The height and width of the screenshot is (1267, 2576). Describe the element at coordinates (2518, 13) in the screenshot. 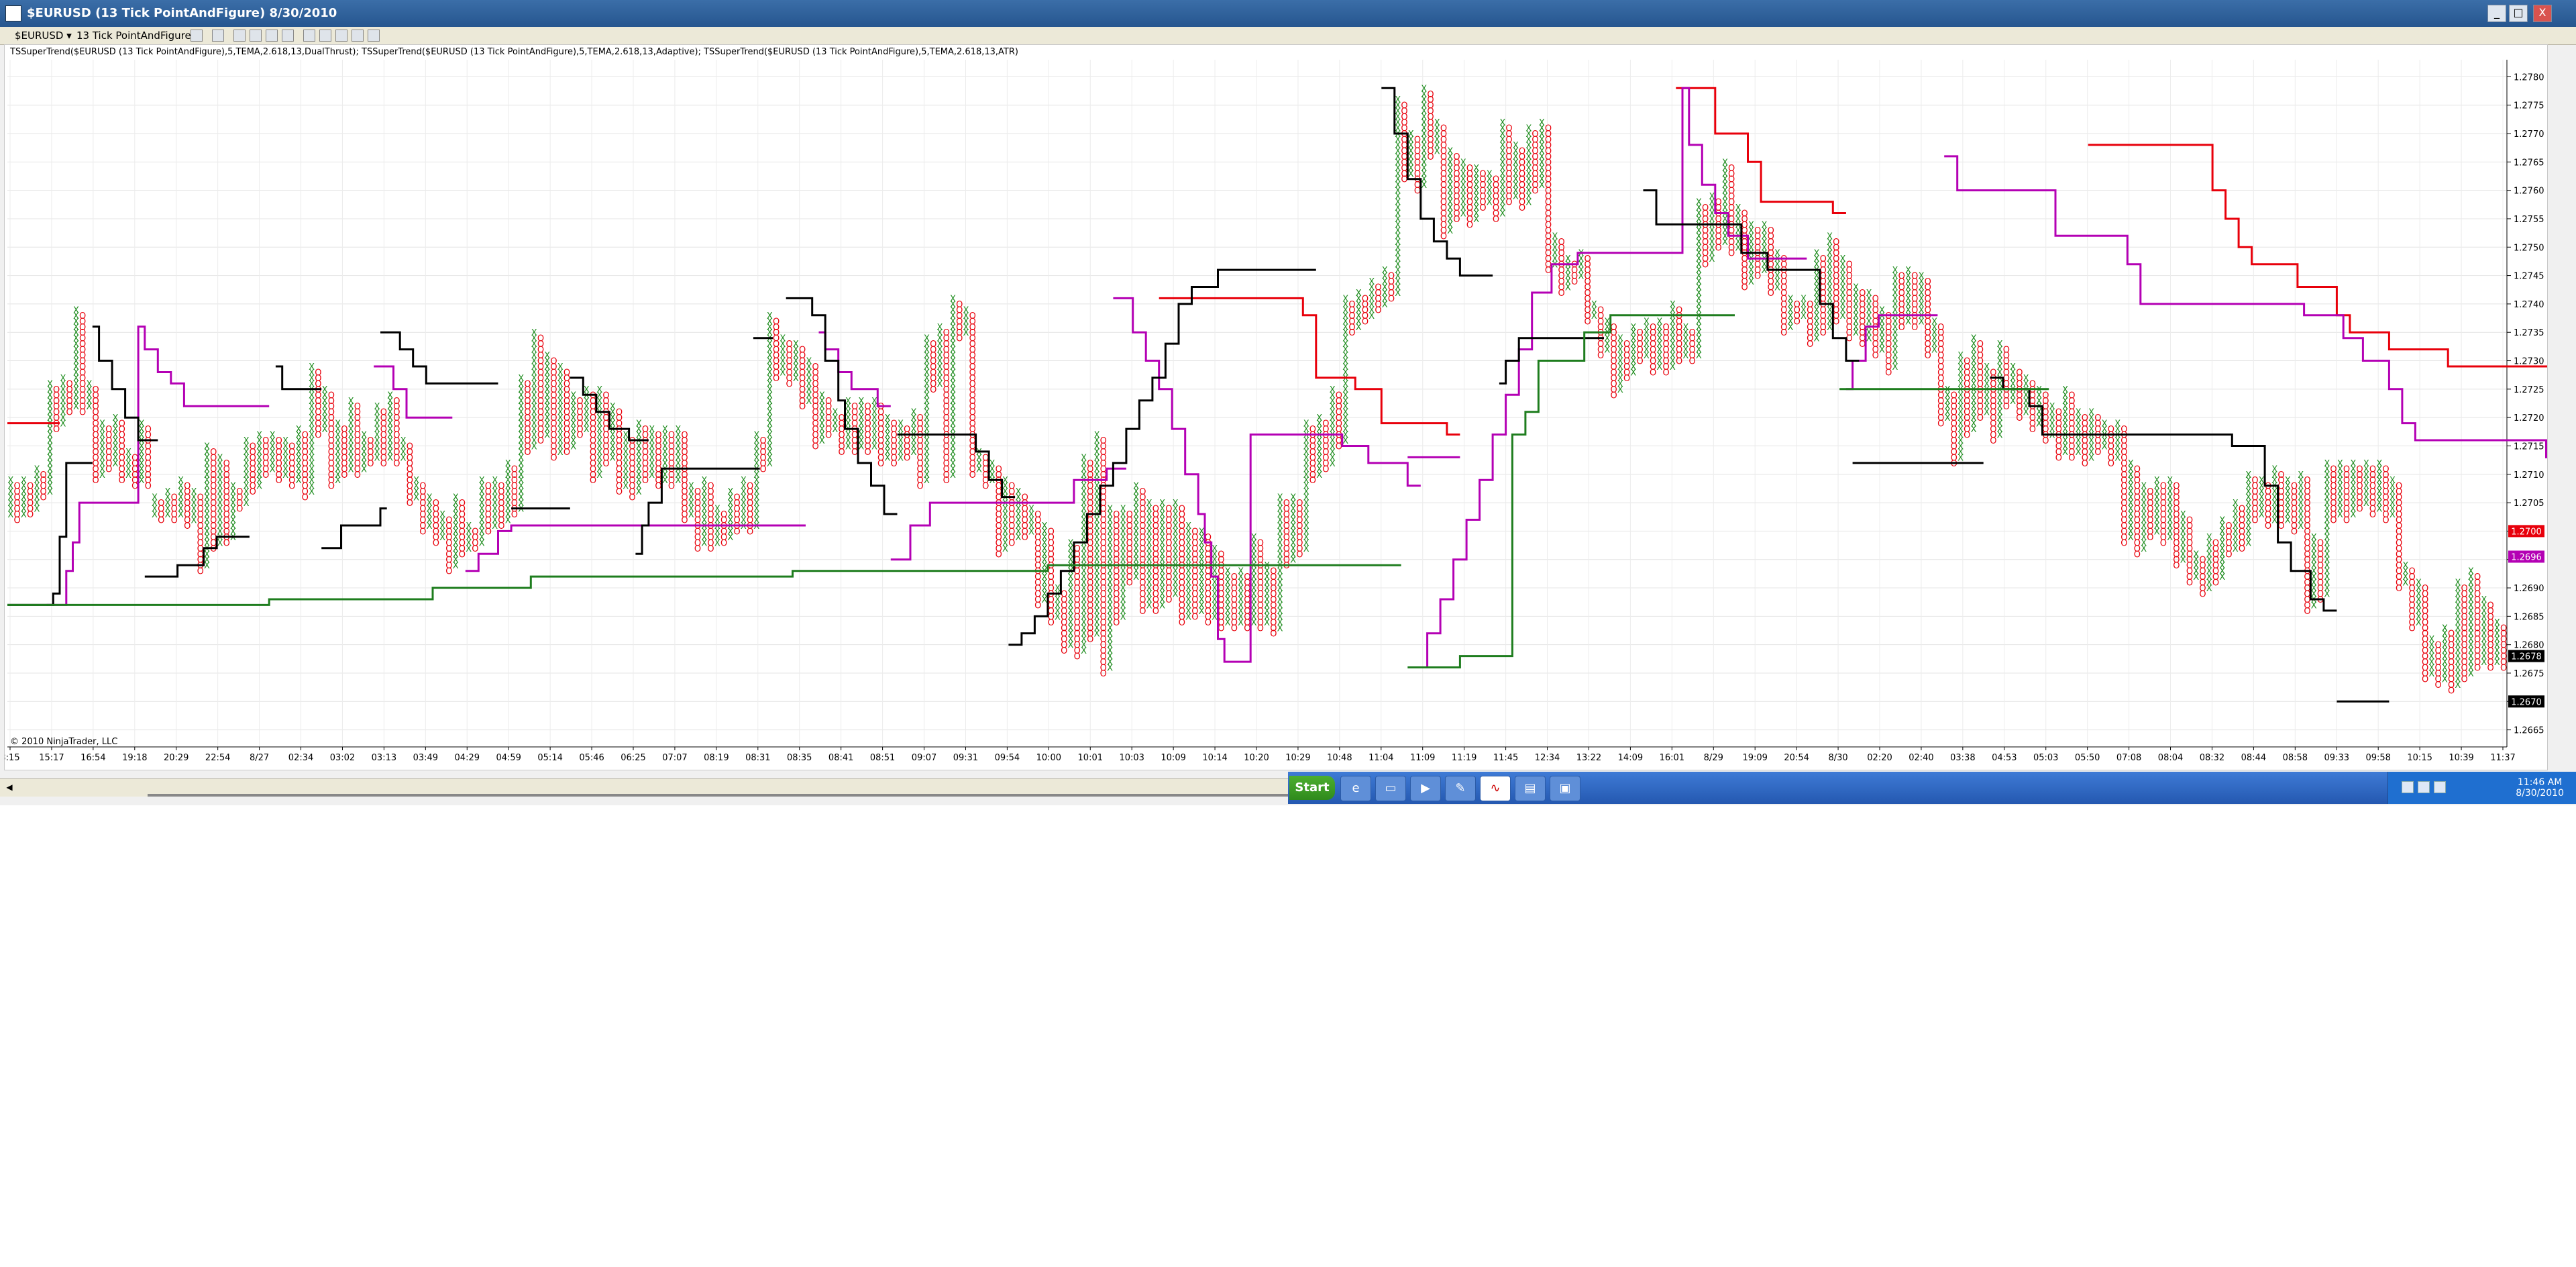

I see `maximize-button: □` at that location.